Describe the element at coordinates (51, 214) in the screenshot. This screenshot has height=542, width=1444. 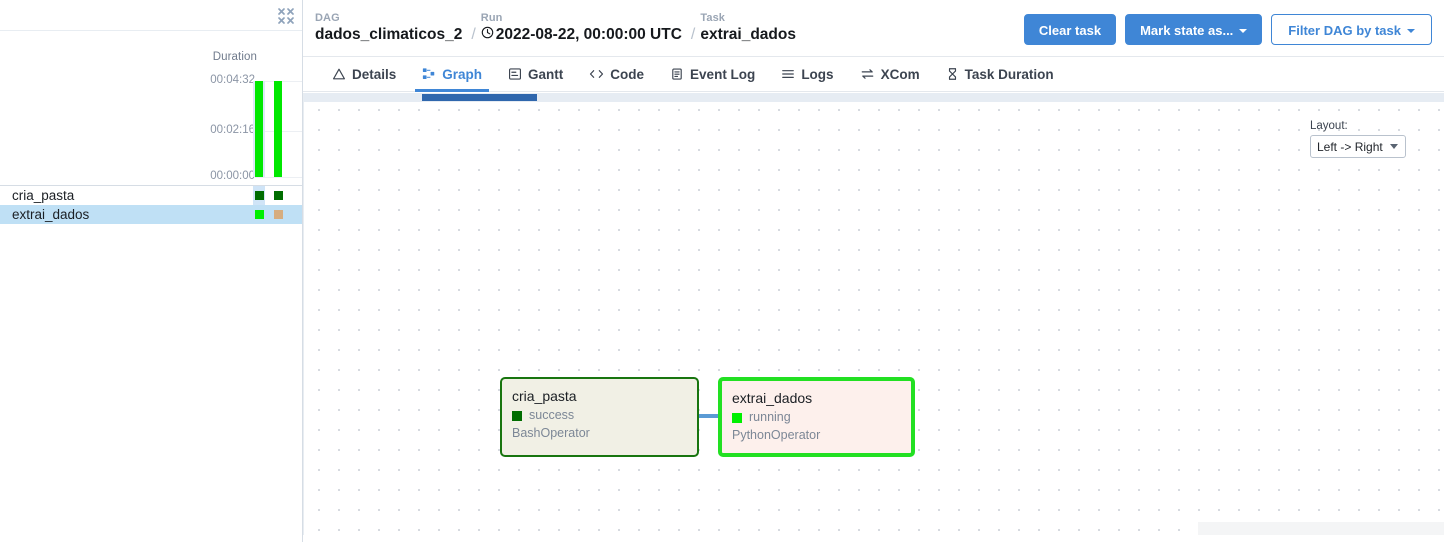
I see `task-row-label: extrai_dados` at that location.